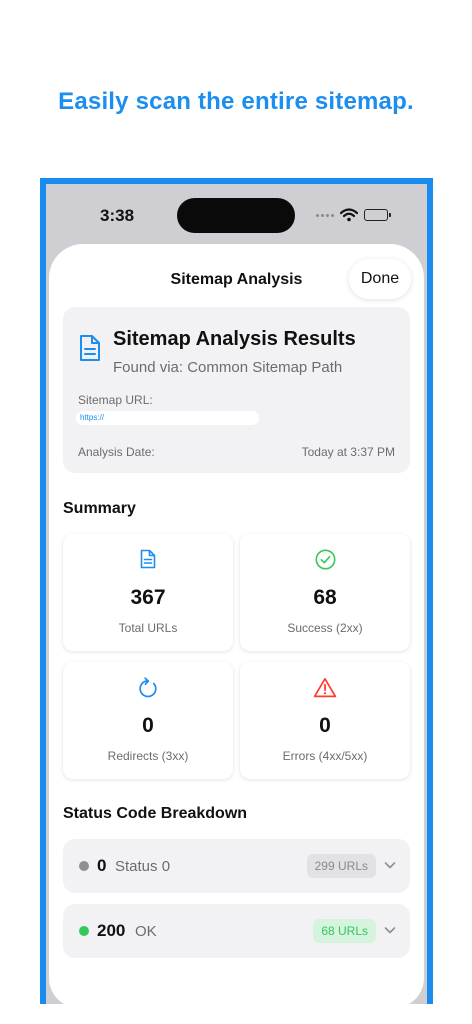  I want to click on status-row-200: 200 OK 68 URLs, so click(236, 931).